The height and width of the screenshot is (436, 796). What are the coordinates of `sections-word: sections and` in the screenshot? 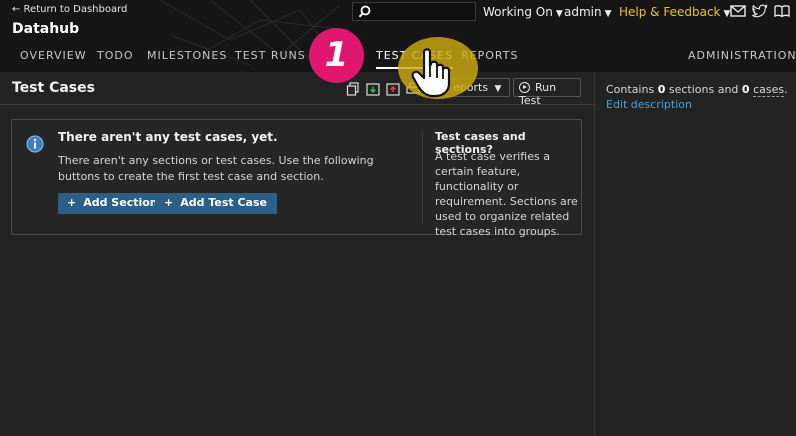 It's located at (703, 89).